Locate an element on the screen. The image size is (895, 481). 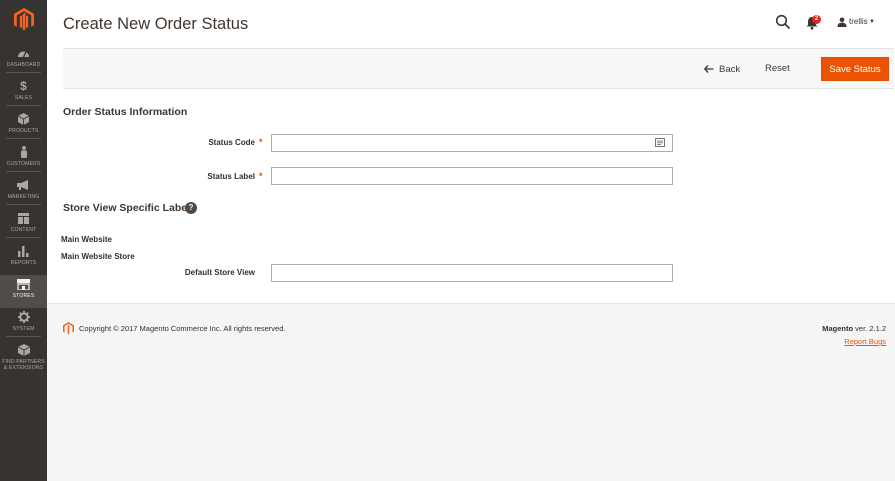
back-button: Back is located at coordinates (722, 69).